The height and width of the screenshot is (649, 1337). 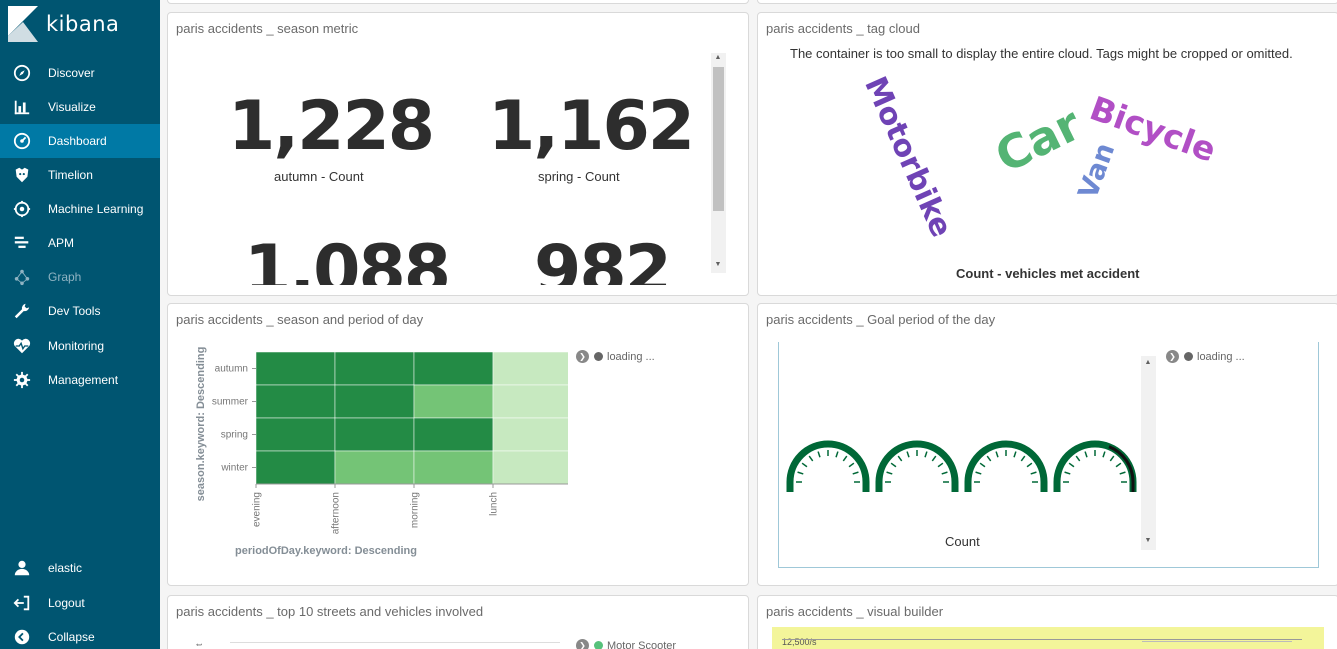 I want to click on sidebar-item-label: APM, so click(x=61, y=243).